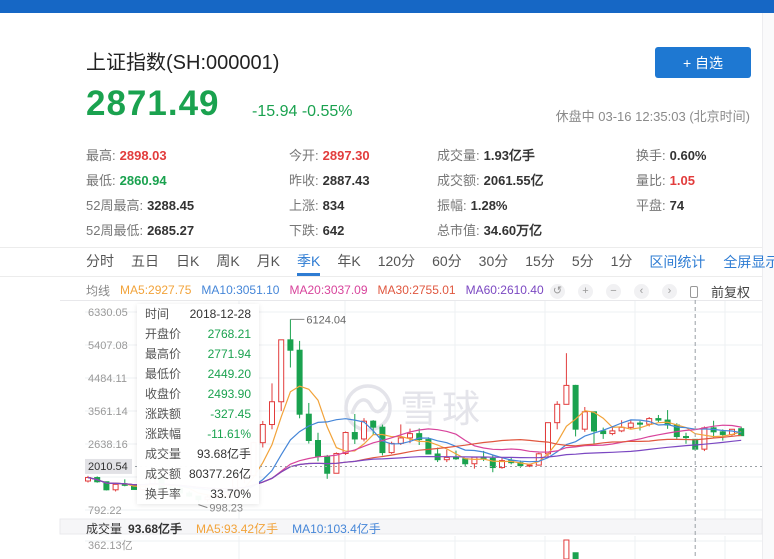  Describe the element at coordinates (513, 180) in the screenshot. I see `stat-value: 2061.55亿` at that location.